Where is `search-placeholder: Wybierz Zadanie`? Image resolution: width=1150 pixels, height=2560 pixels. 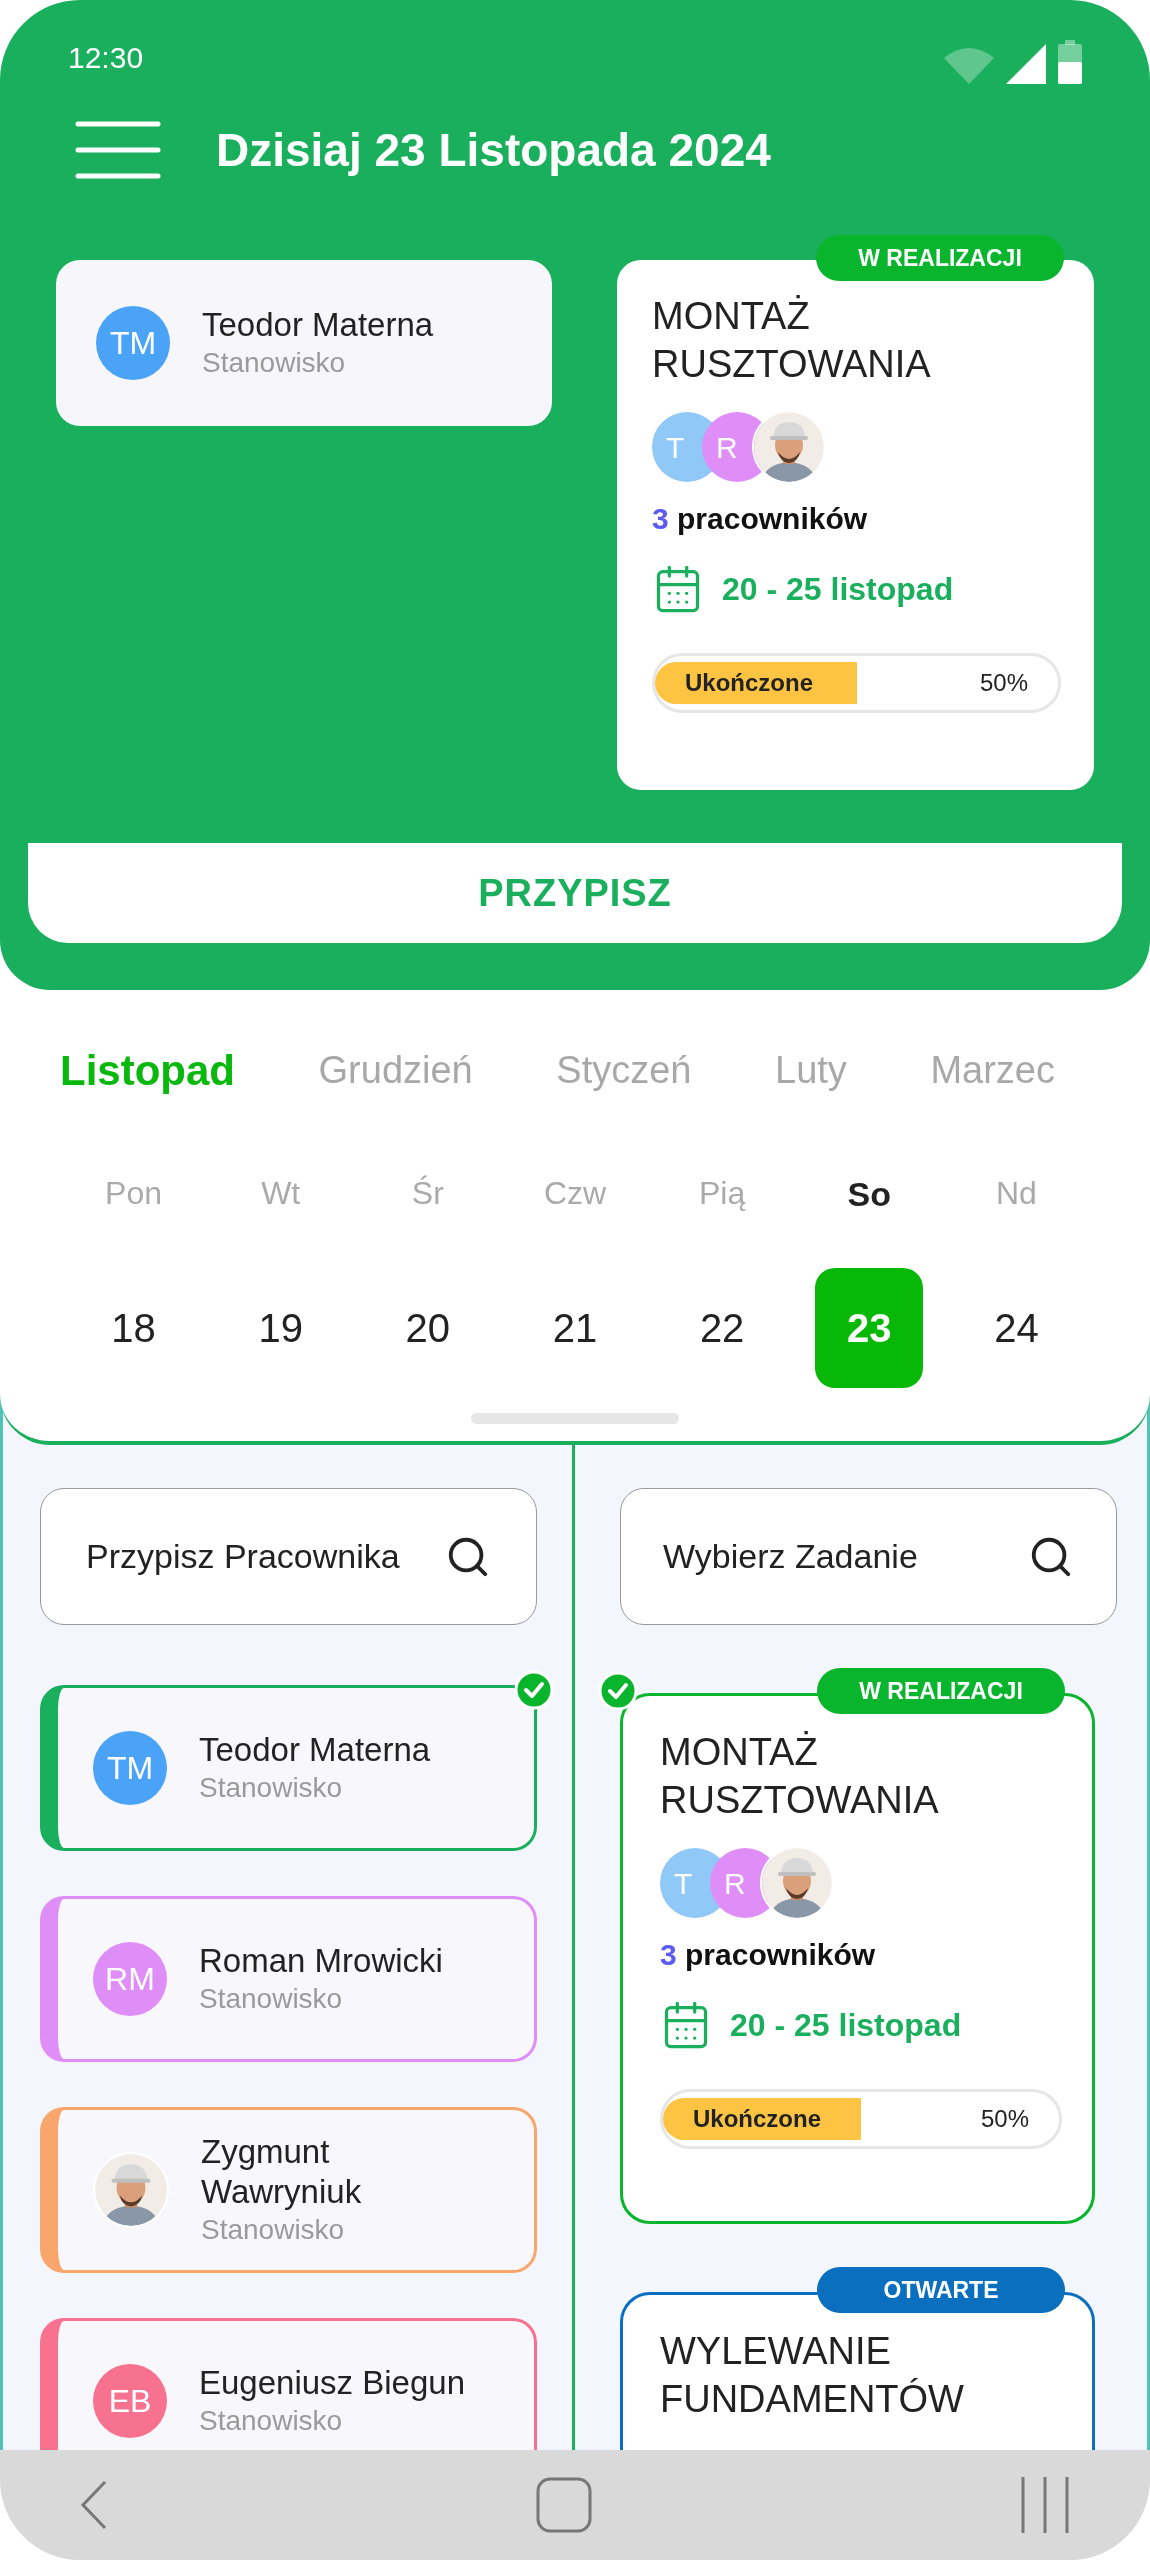
search-placeholder: Wybierz Zadanie is located at coordinates (790, 1556).